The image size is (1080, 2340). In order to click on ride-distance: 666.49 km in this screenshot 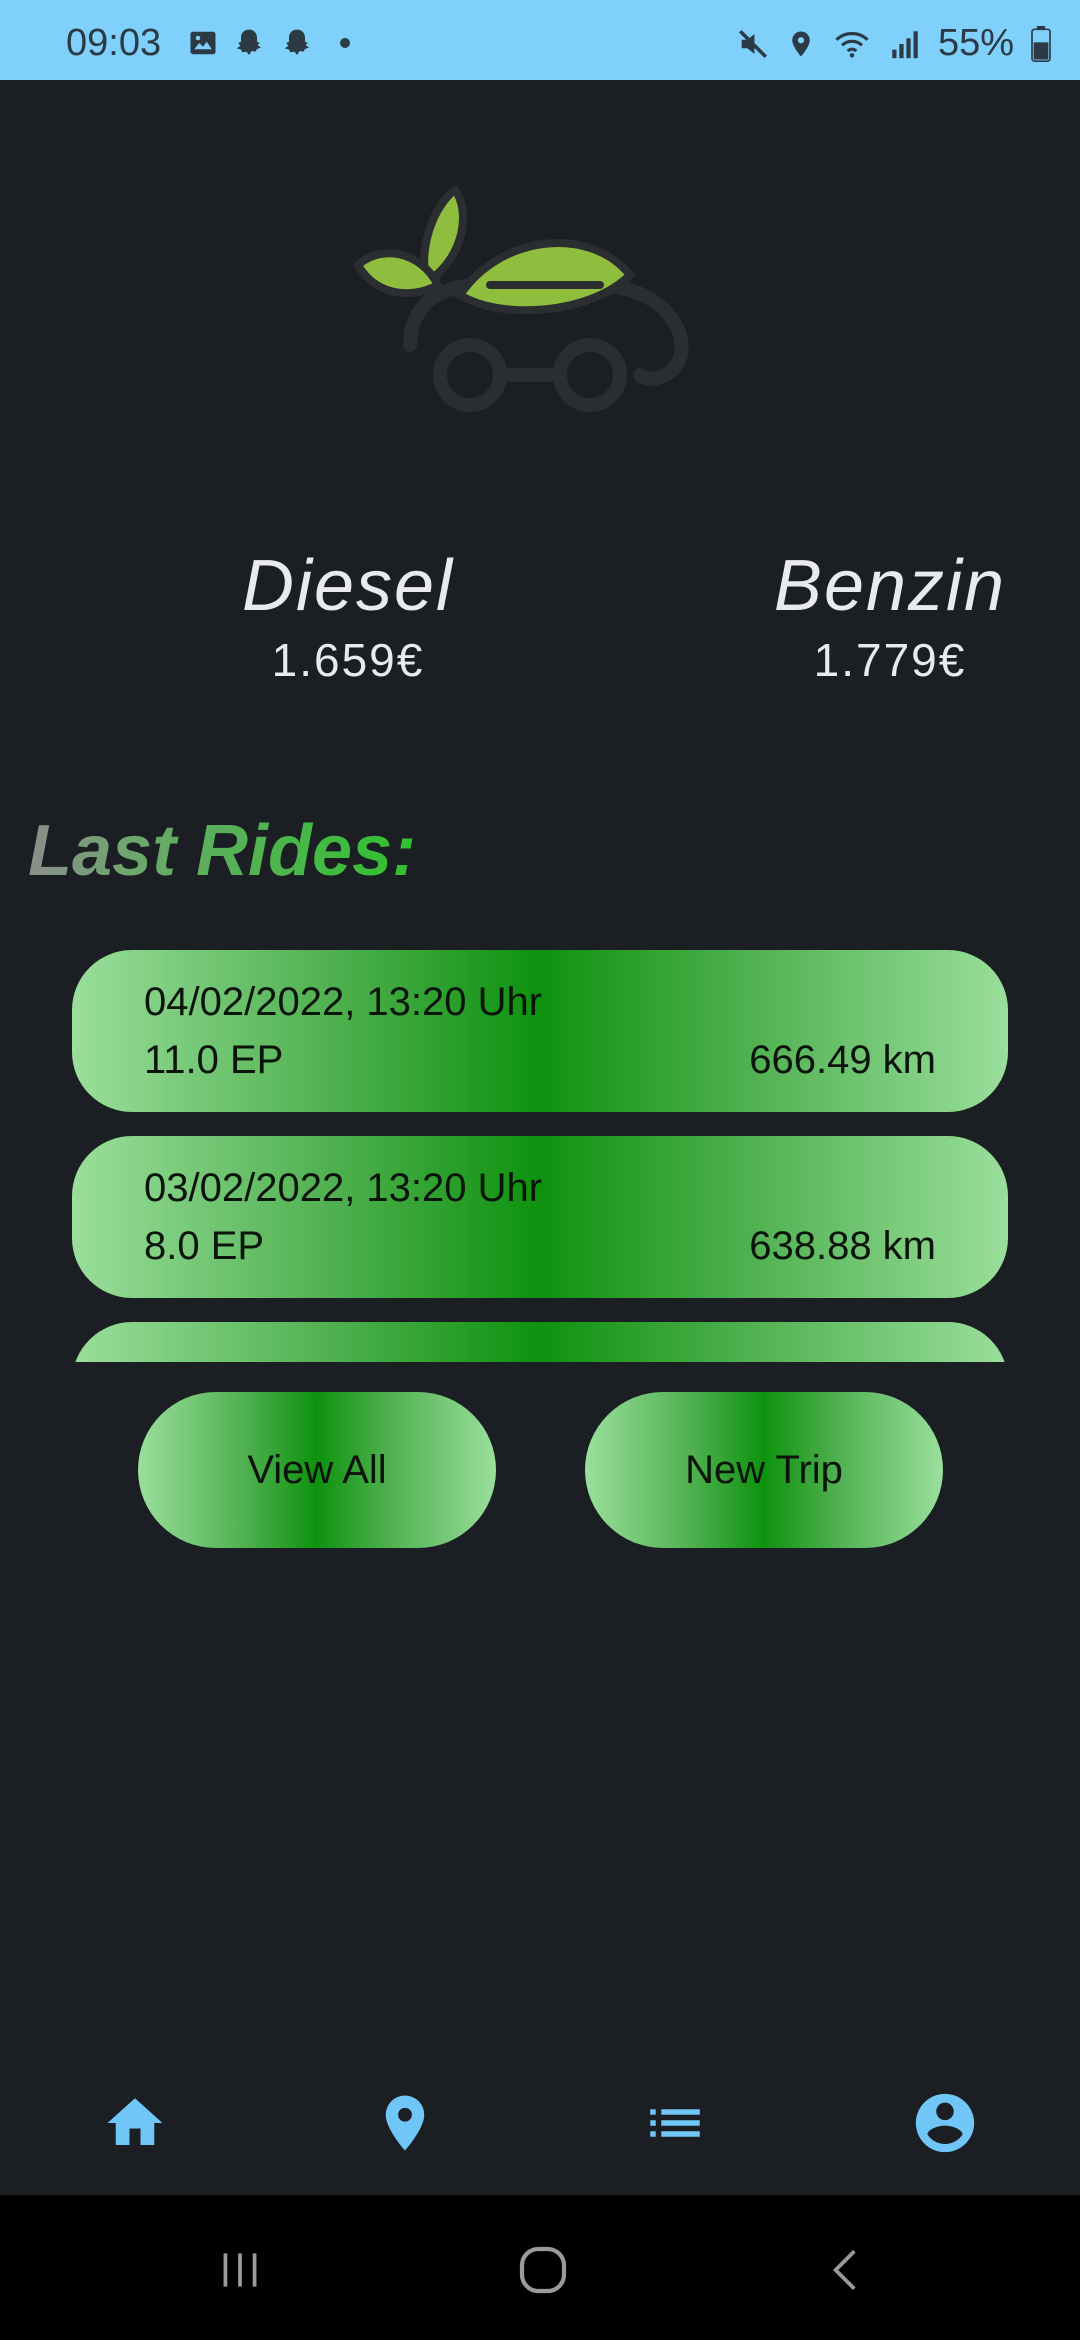, I will do `click(842, 1060)`.